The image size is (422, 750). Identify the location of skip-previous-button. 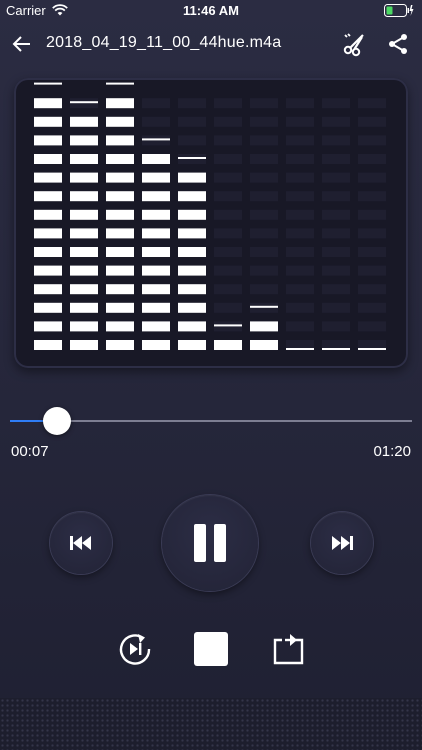
(81, 543).